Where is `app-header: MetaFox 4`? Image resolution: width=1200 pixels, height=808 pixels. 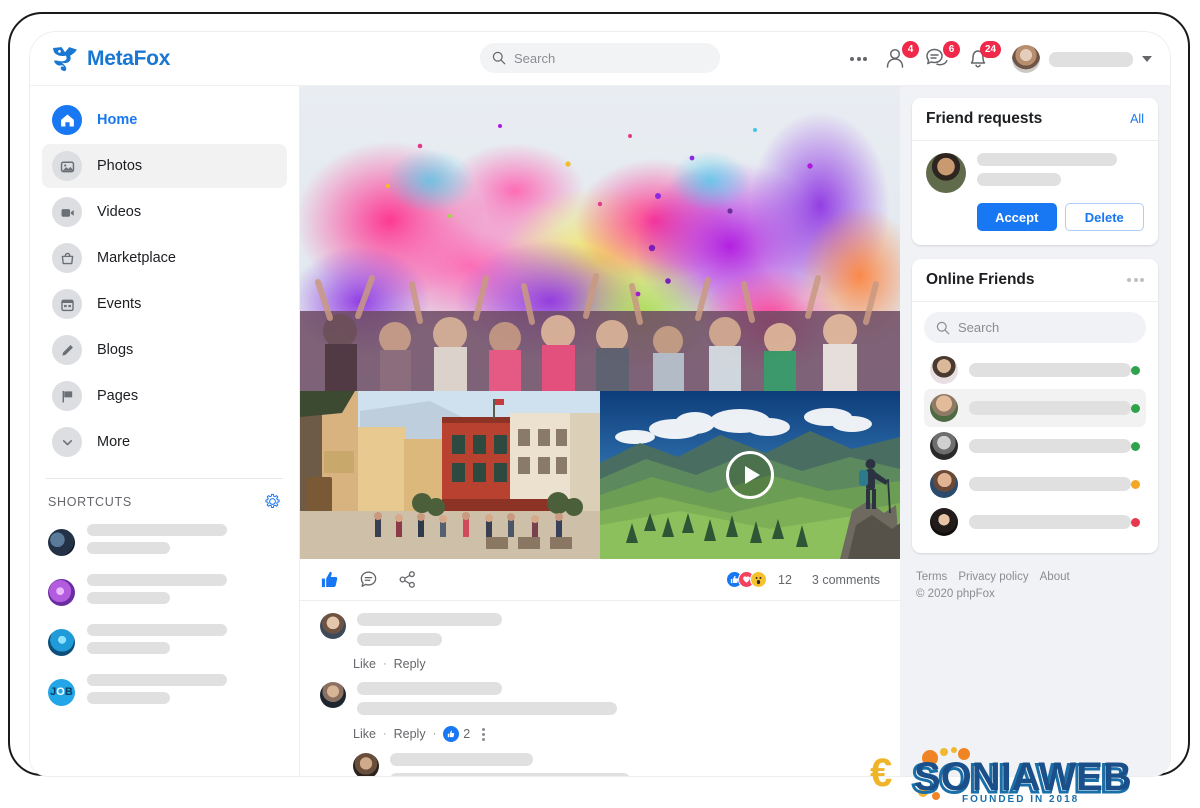
app-header: MetaFox 4 is located at coordinates (600, 59).